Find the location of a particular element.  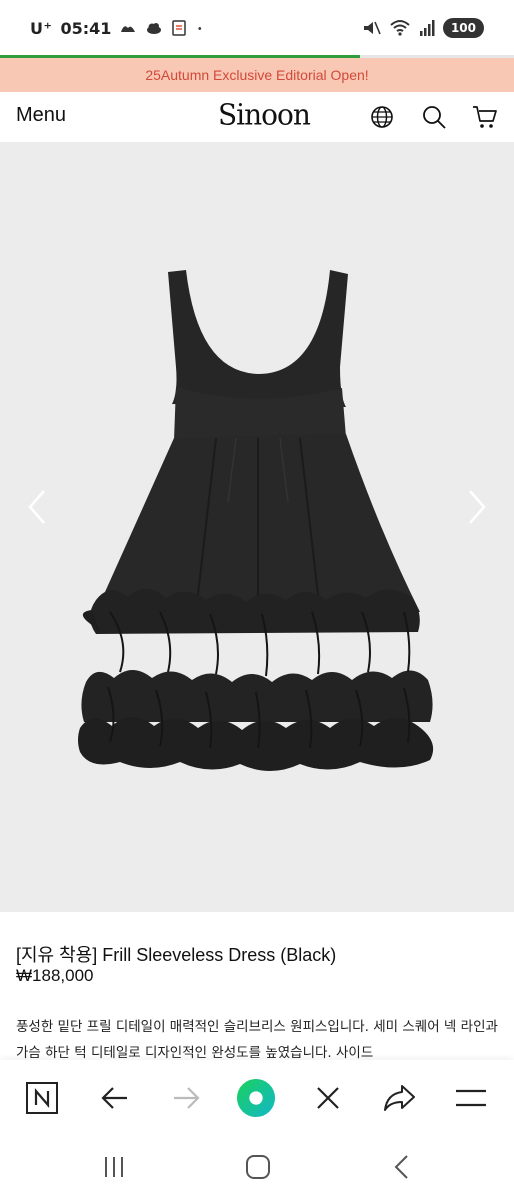

dot-icon is located at coordinates (200, 28).